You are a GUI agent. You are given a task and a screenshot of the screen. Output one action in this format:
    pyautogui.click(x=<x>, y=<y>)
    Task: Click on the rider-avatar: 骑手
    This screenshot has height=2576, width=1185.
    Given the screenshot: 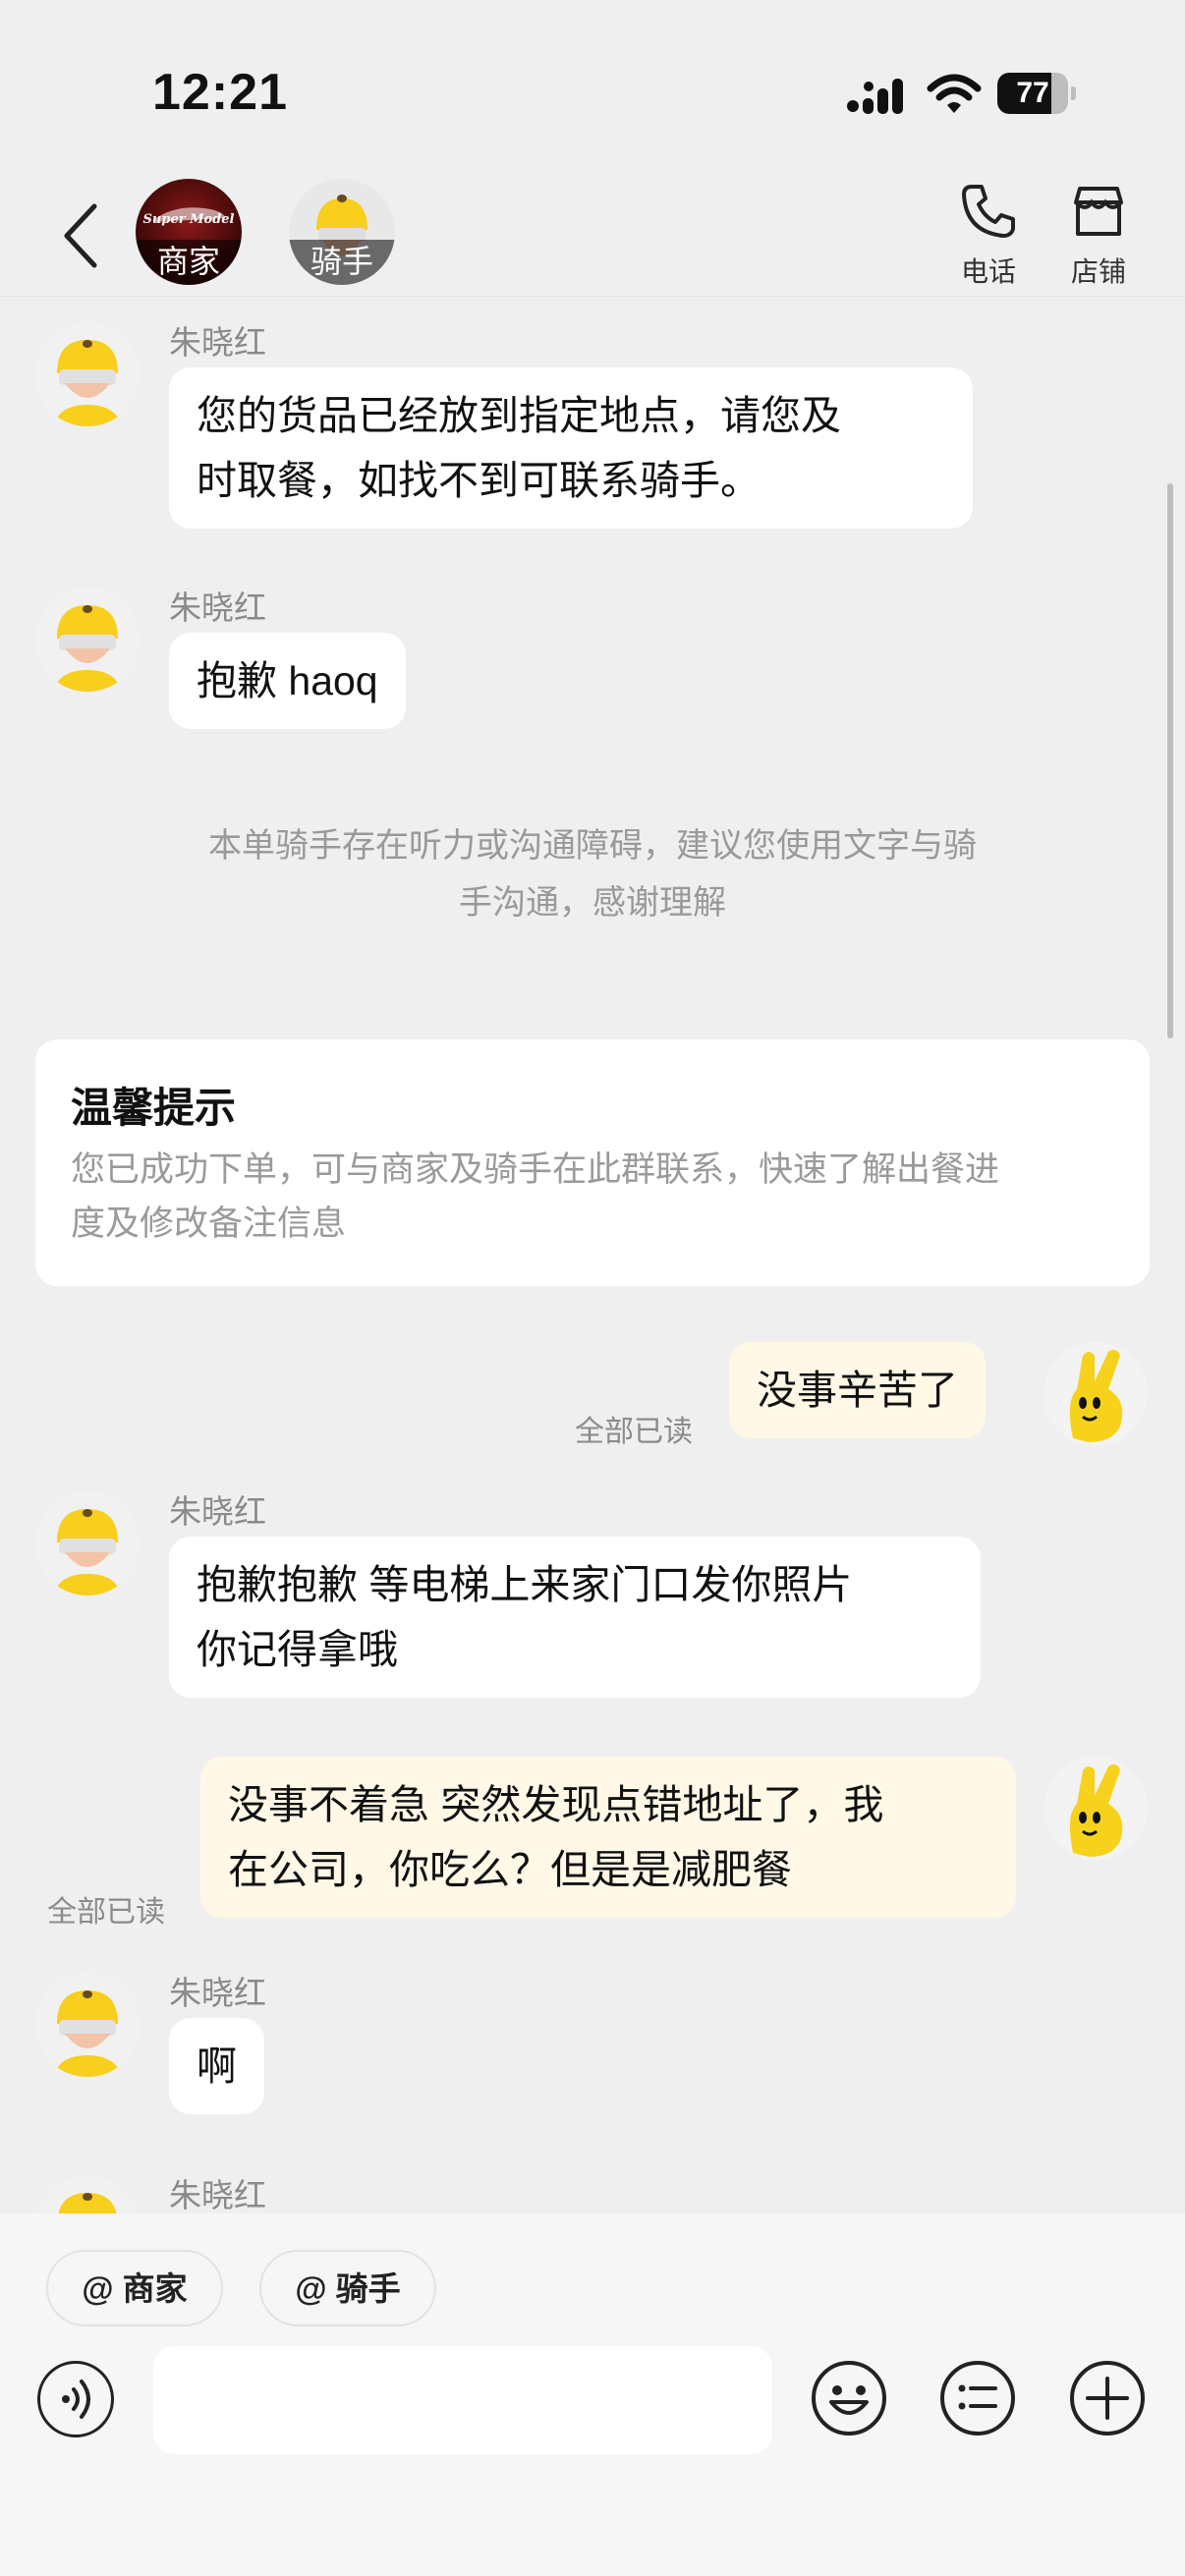 What is the action you would take?
    pyautogui.click(x=342, y=232)
    